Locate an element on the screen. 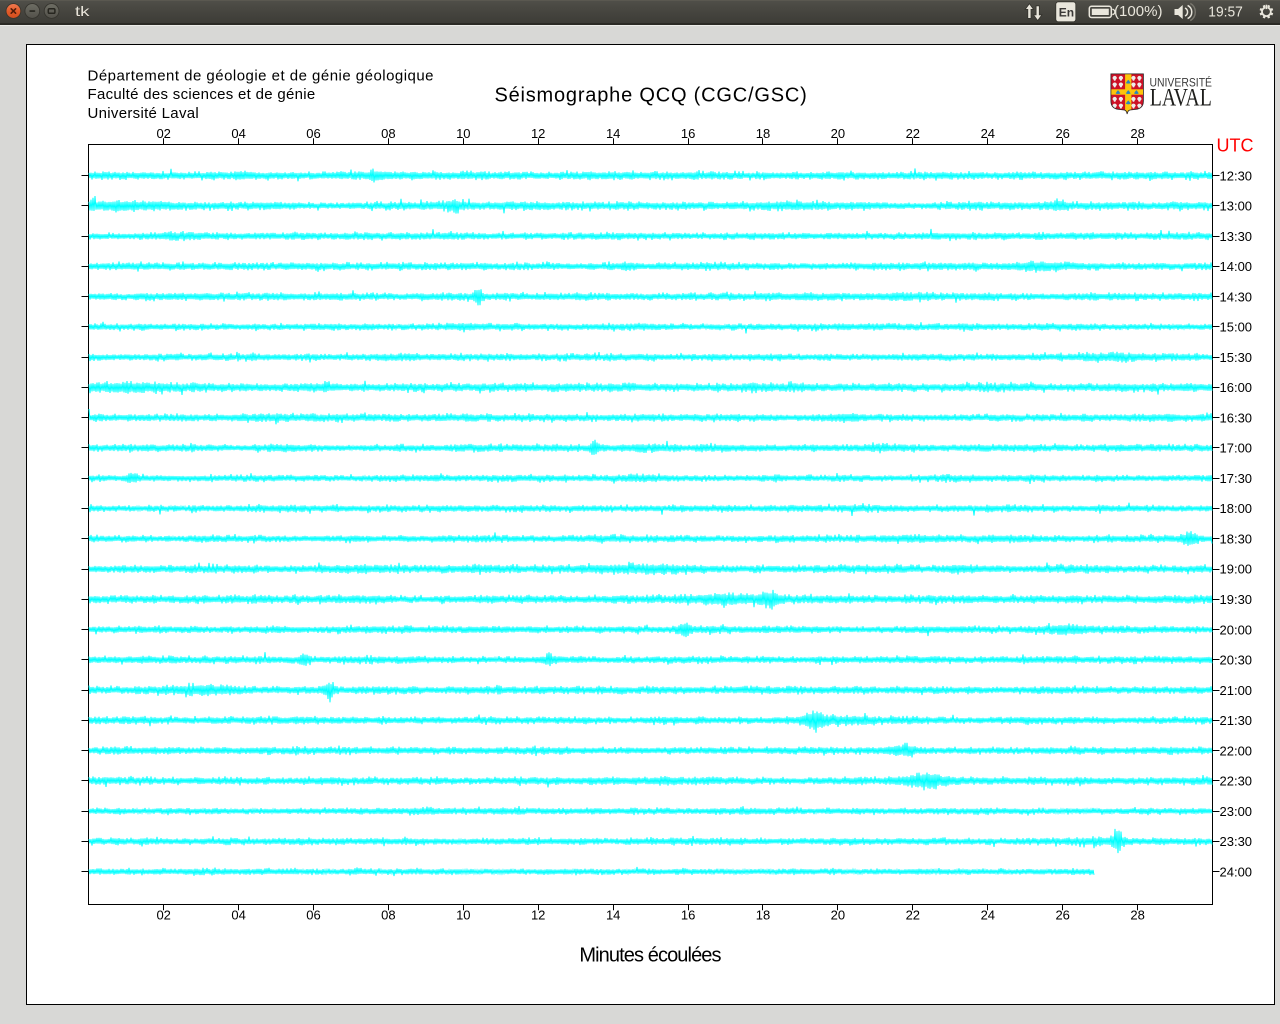  svg-text: Séismographe QCQ (CGC/GSC) is located at coordinates (650, 96).